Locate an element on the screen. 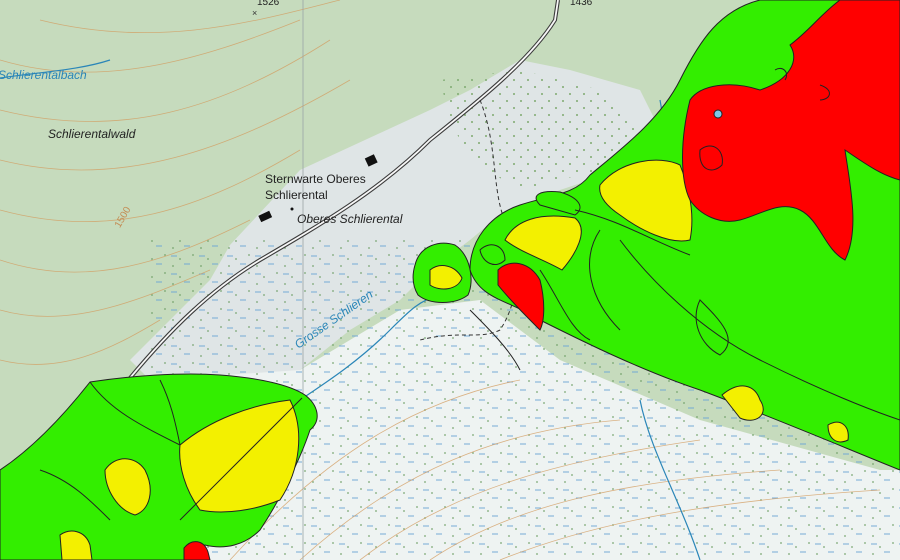  place-label-schlierentalwald: Schlierentalwald is located at coordinates (92, 134).